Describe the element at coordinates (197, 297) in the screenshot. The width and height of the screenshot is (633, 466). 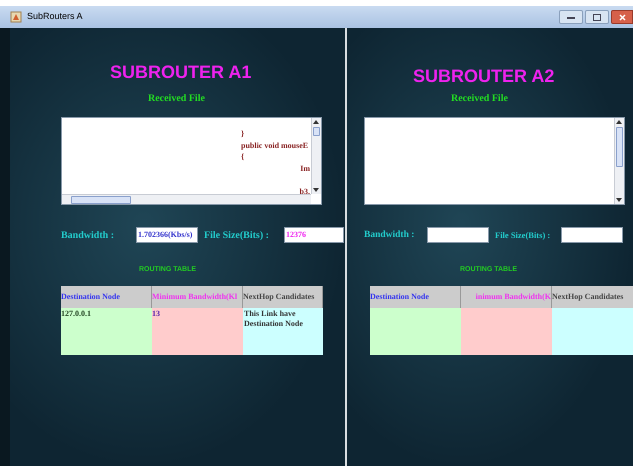
I see `column-header: Minimum Bandwidth(Kl` at that location.